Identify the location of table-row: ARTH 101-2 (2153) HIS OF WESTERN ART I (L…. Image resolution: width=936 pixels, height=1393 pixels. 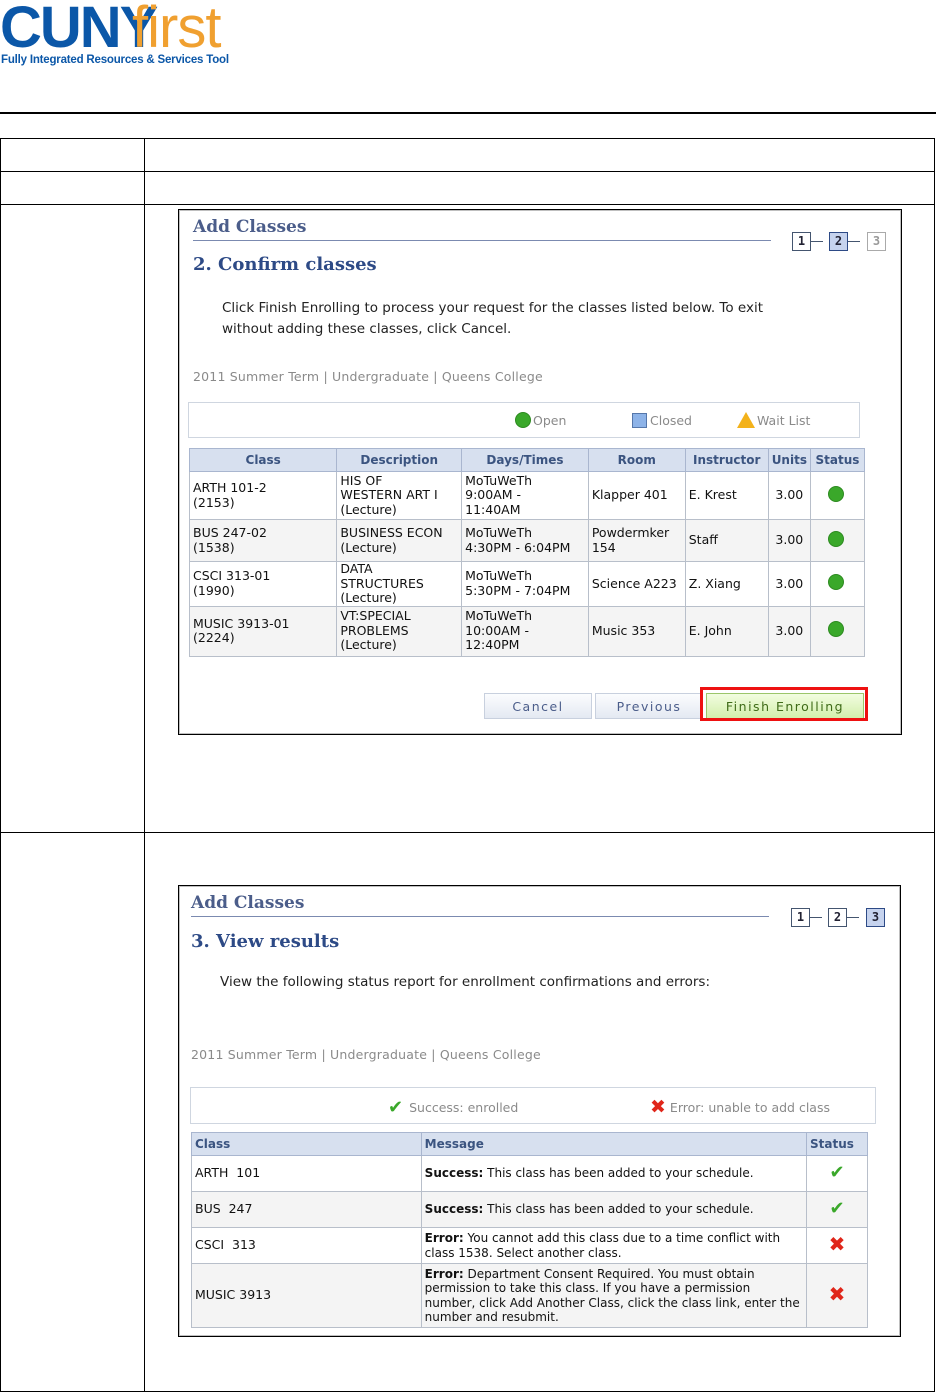
(527, 495).